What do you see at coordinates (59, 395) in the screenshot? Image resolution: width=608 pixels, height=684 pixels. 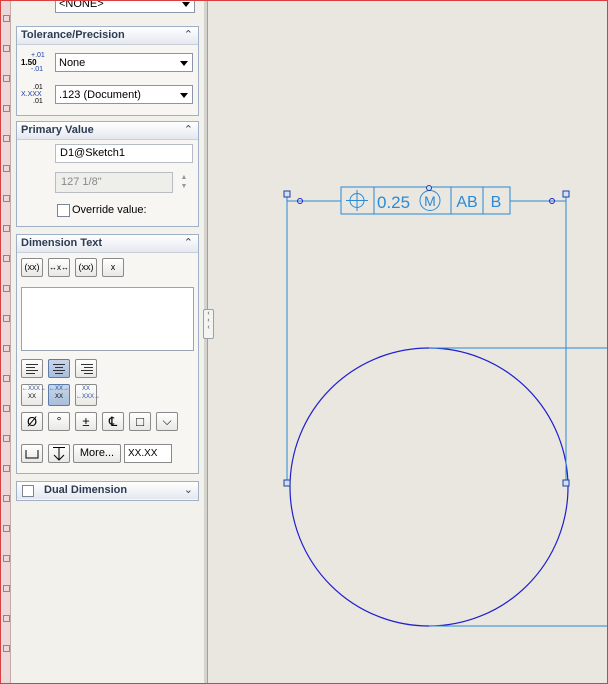 I see `text-position-center-button: ←XX→ XX` at bounding box center [59, 395].